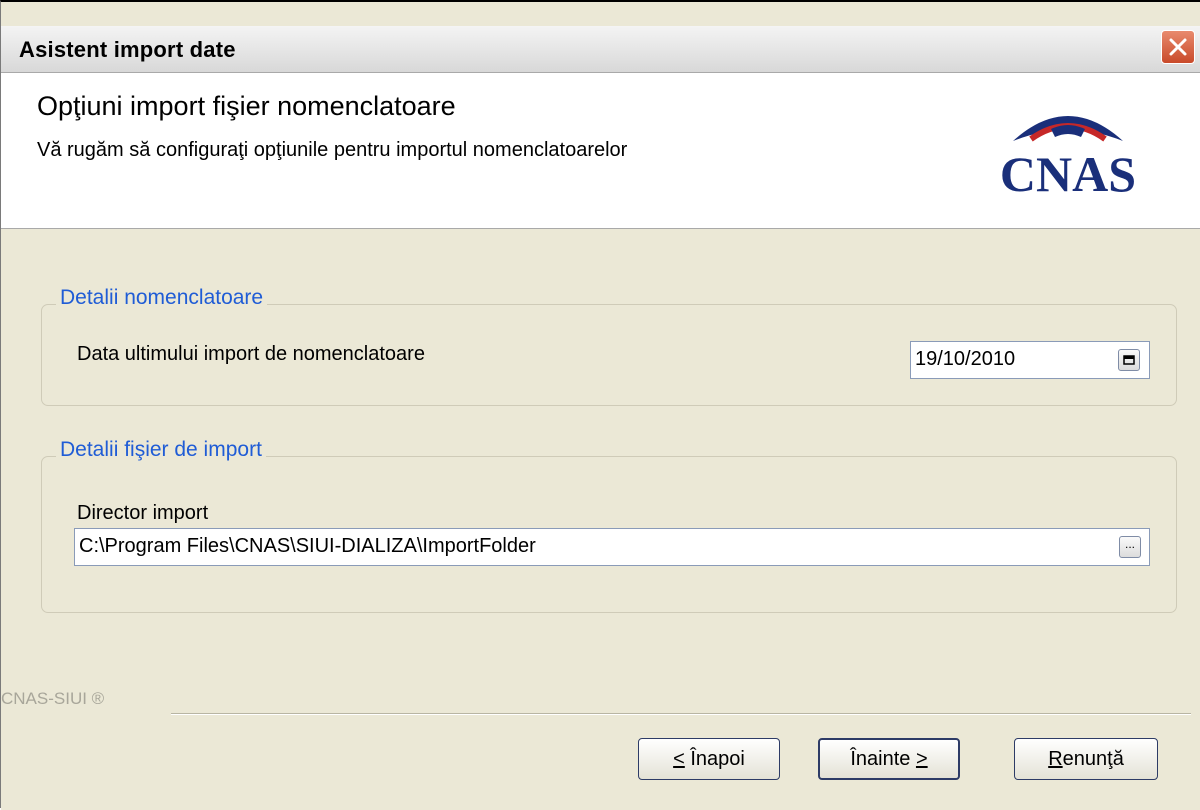  I want to click on next-button: Înainte >, so click(889, 759).